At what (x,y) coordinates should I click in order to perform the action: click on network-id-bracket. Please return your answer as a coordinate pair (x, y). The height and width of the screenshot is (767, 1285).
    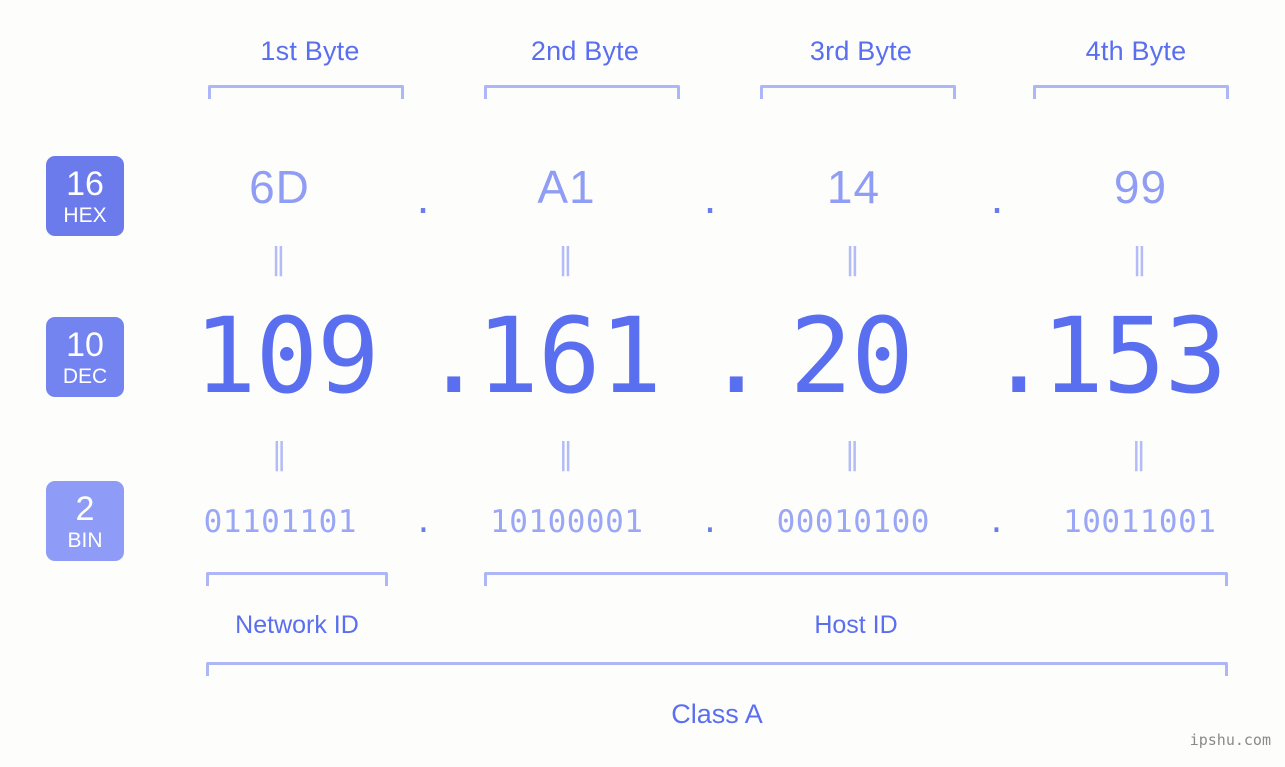
    Looking at the image, I should click on (297, 579).